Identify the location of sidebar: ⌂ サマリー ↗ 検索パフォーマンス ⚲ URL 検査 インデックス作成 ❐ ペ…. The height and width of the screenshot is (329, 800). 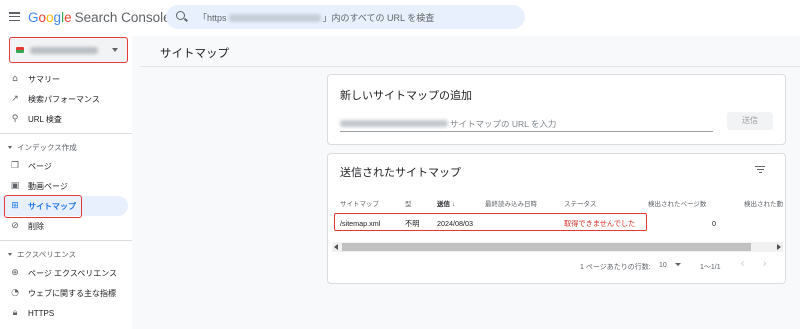
(66, 182).